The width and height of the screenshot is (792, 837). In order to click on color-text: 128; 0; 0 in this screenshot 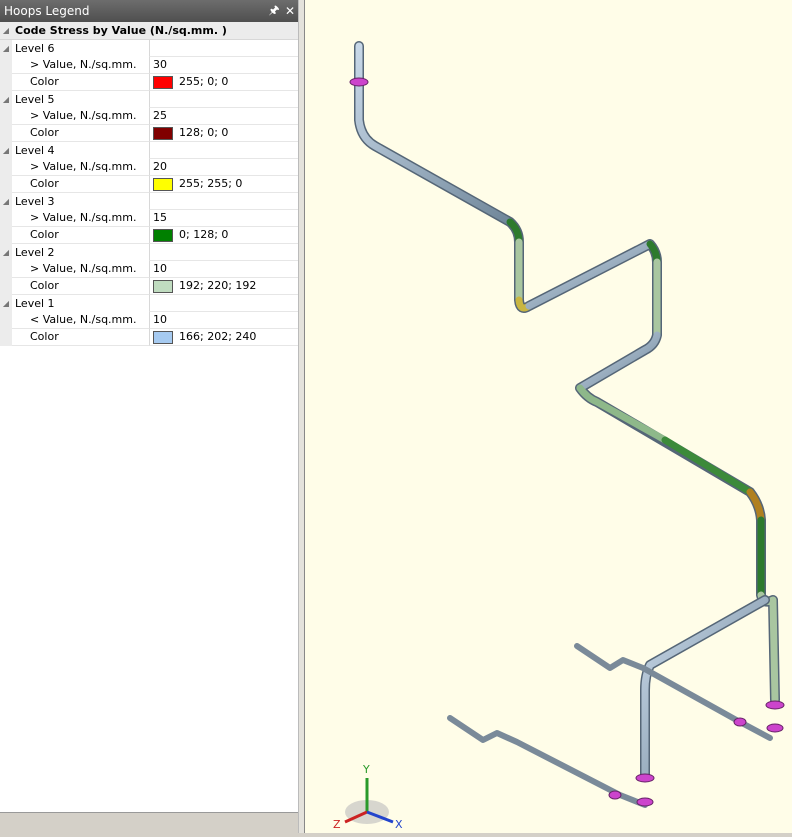, I will do `click(204, 132)`.